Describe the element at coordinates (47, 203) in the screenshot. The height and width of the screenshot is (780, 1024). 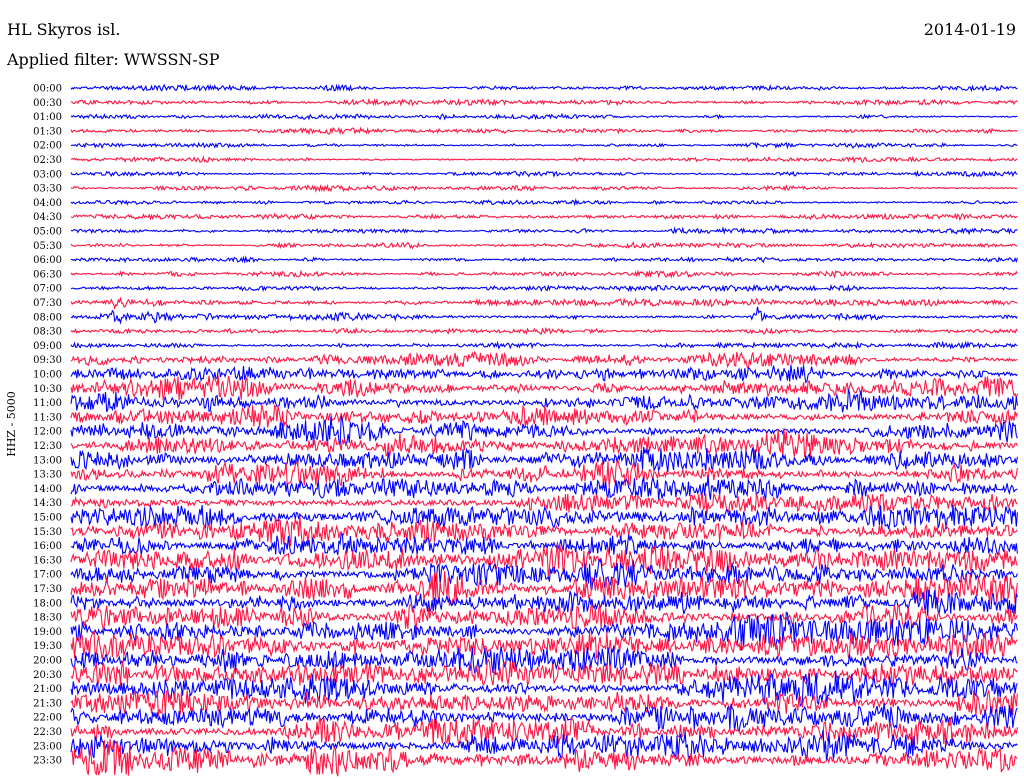
I see `row-label: 04:00` at that location.